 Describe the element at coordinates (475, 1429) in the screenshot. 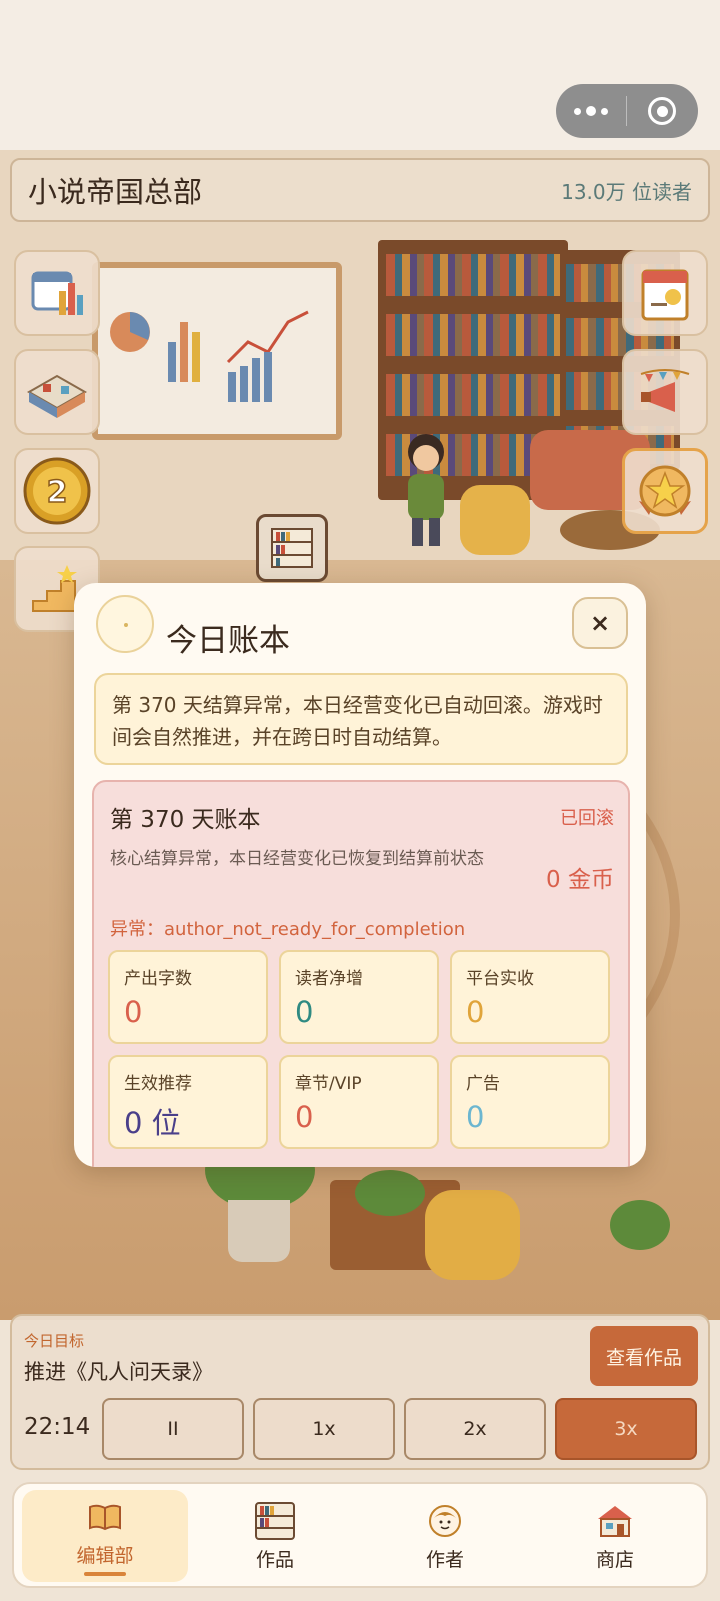

I see `speed-2x-button: 2x` at that location.